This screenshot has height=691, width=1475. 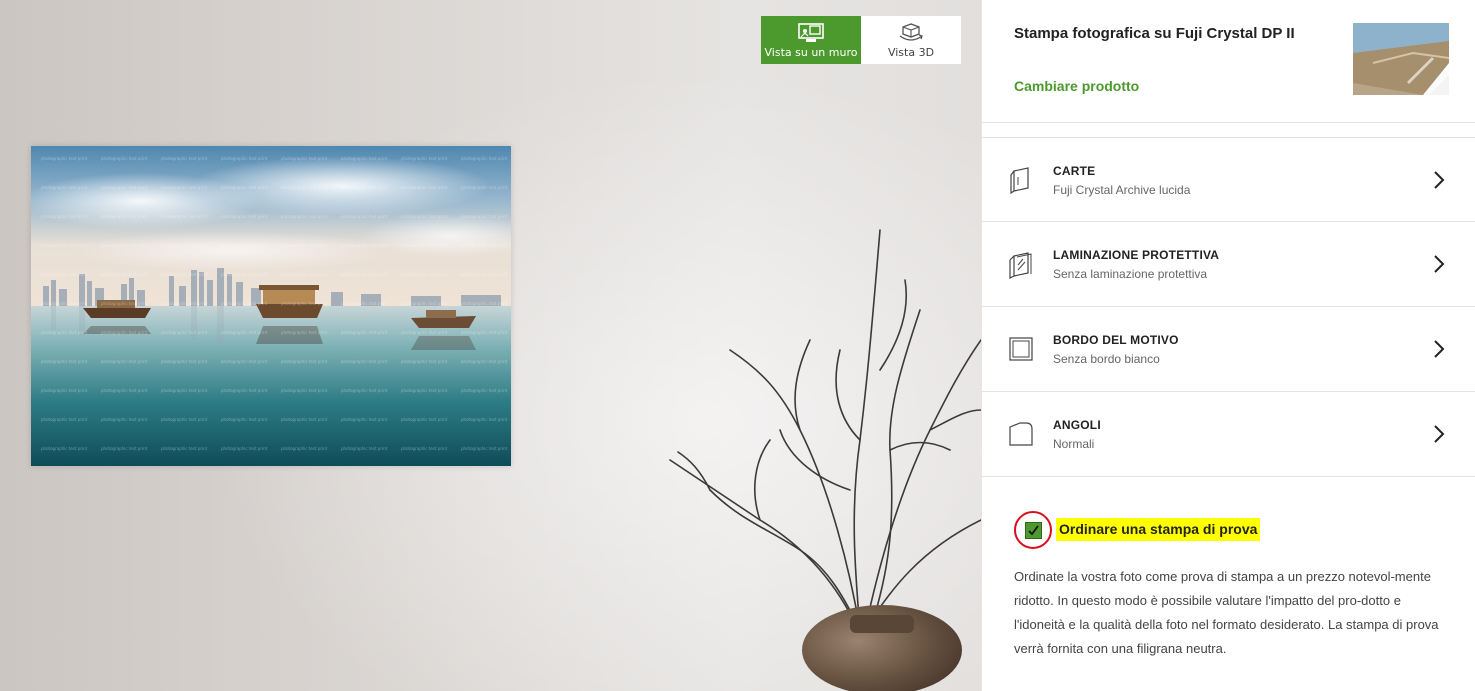 What do you see at coordinates (1401, 59) in the screenshot?
I see `product-thumbnail` at bounding box center [1401, 59].